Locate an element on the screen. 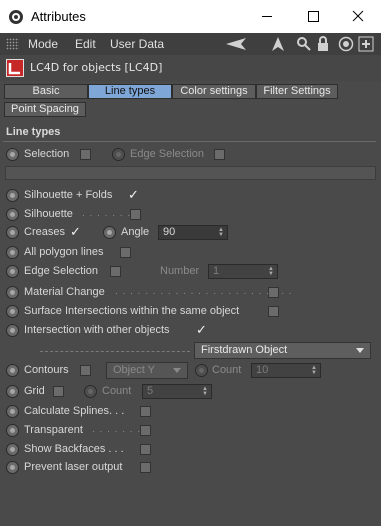  selection-checkbox is located at coordinates (85, 154).